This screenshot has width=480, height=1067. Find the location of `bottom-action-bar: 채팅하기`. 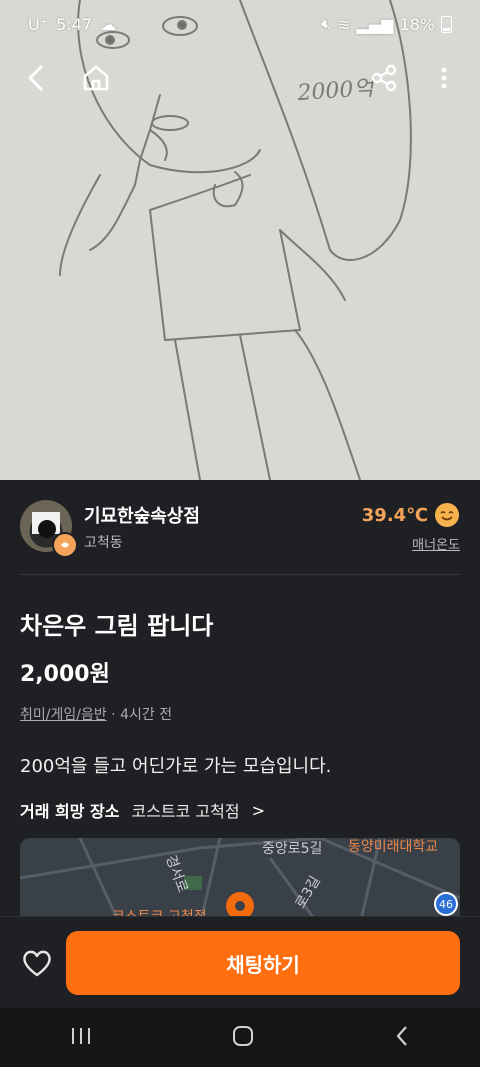

bottom-action-bar: 채팅하기 is located at coordinates (240, 962).